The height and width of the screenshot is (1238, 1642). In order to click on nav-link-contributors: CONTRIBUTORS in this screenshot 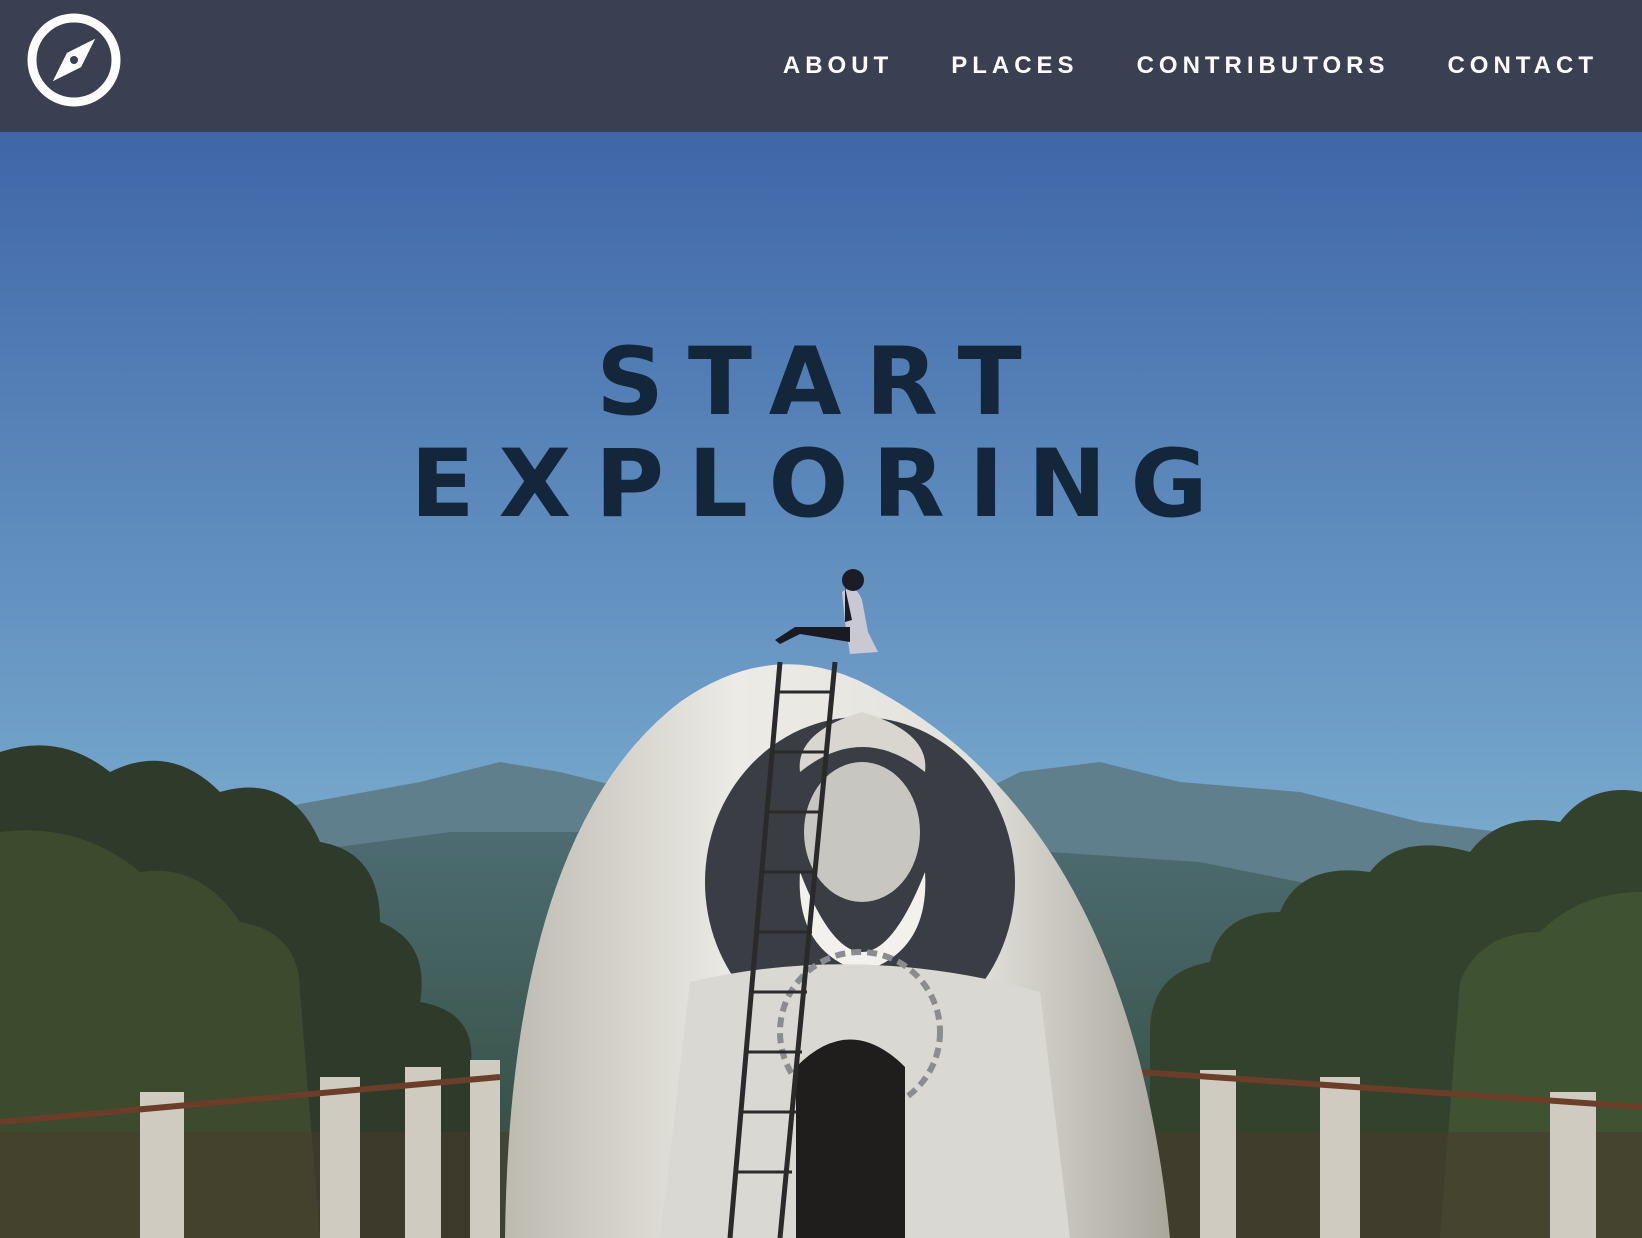, I will do `click(1263, 66)`.